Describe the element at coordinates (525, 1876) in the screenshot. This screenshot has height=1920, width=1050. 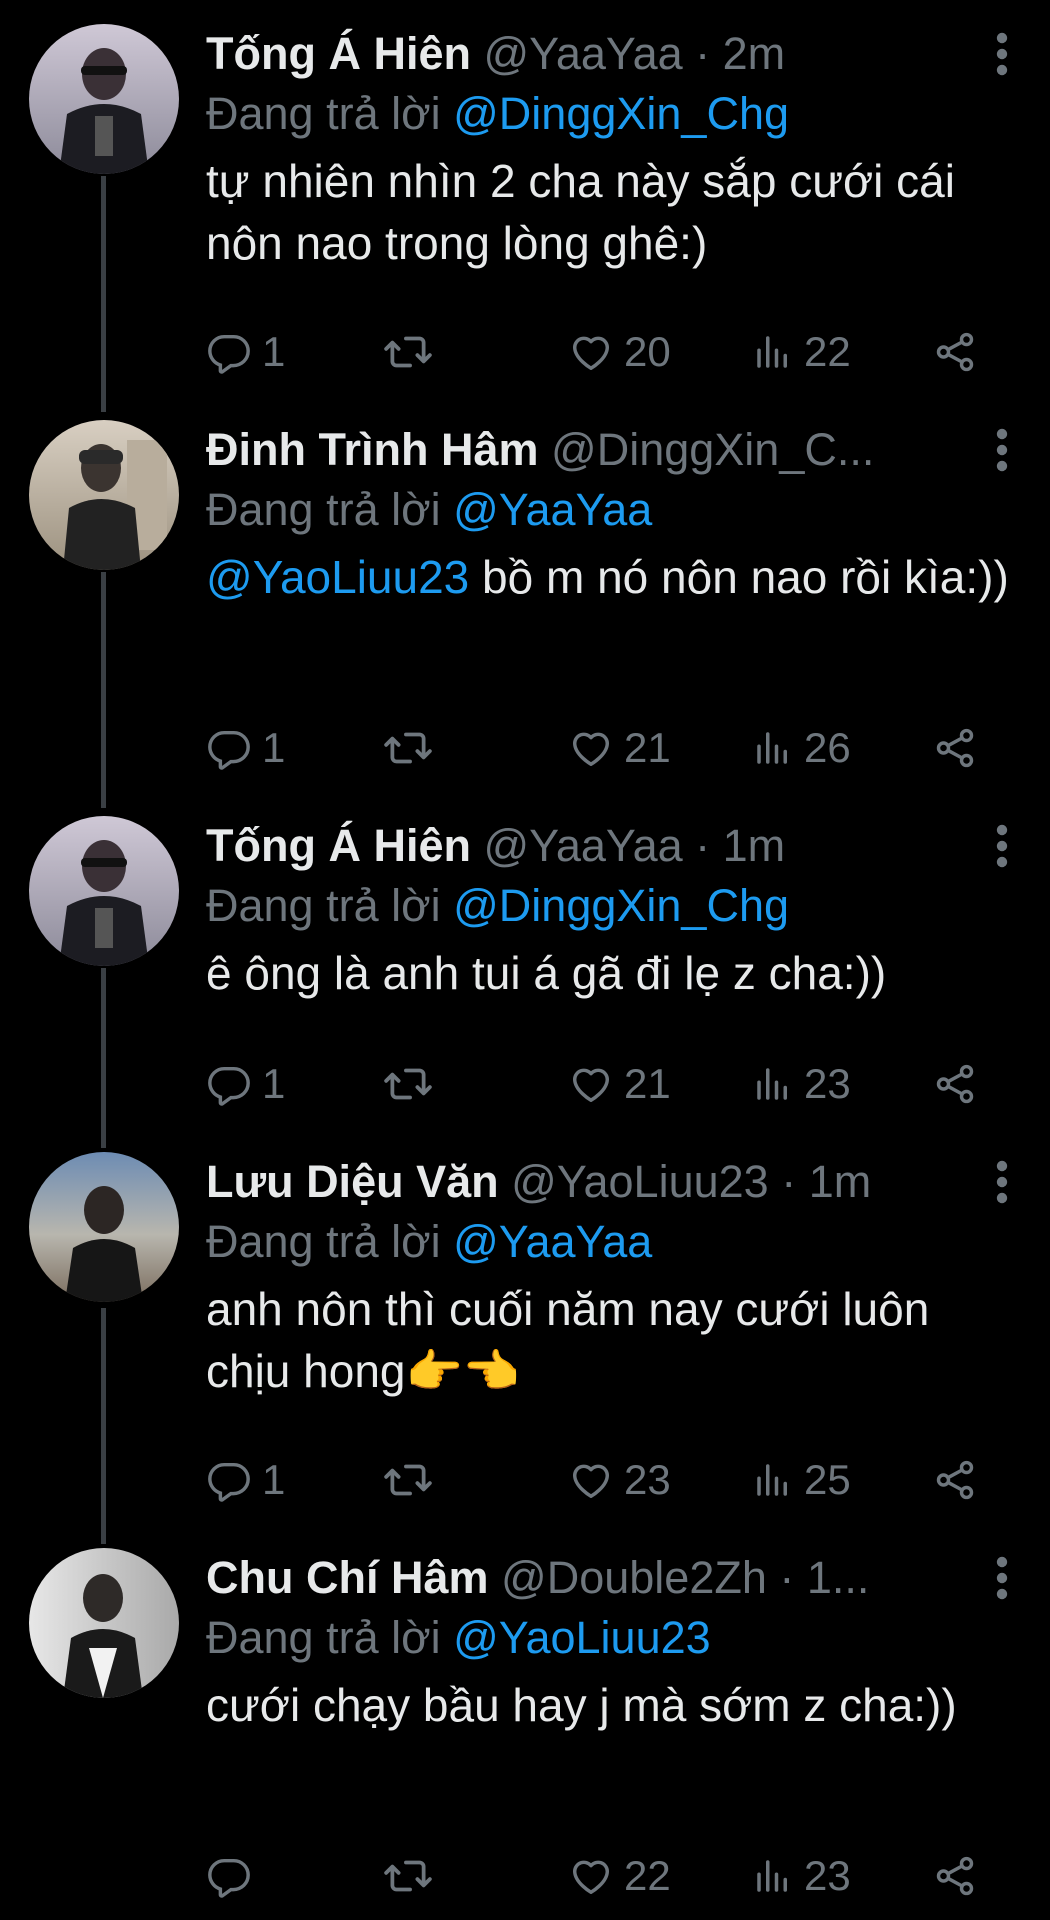
I see `tweet-actions: 22 23` at that location.